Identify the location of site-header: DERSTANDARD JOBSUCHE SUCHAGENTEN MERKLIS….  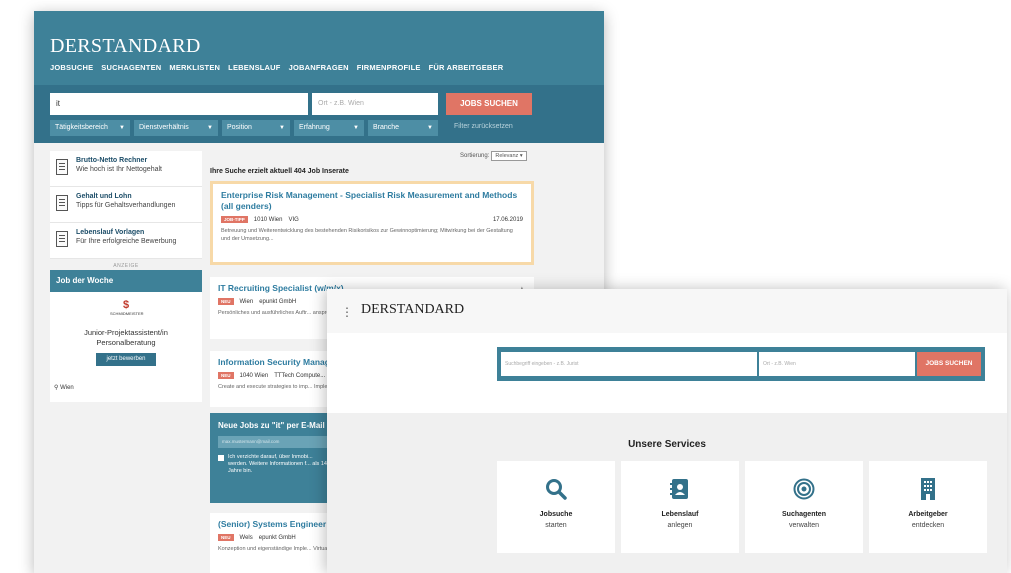
(319, 48).